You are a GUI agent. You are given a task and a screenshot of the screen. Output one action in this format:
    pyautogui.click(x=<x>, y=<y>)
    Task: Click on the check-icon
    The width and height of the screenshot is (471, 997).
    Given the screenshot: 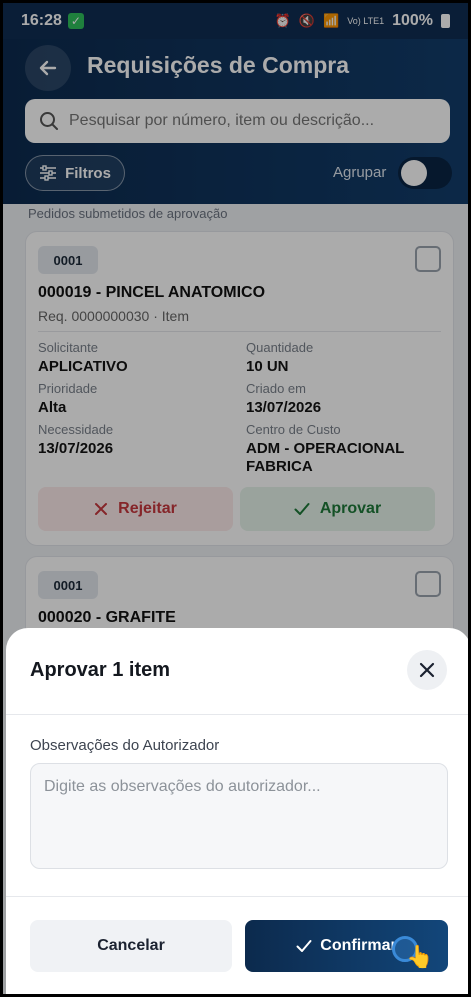 What is the action you would take?
    pyautogui.click(x=304, y=946)
    